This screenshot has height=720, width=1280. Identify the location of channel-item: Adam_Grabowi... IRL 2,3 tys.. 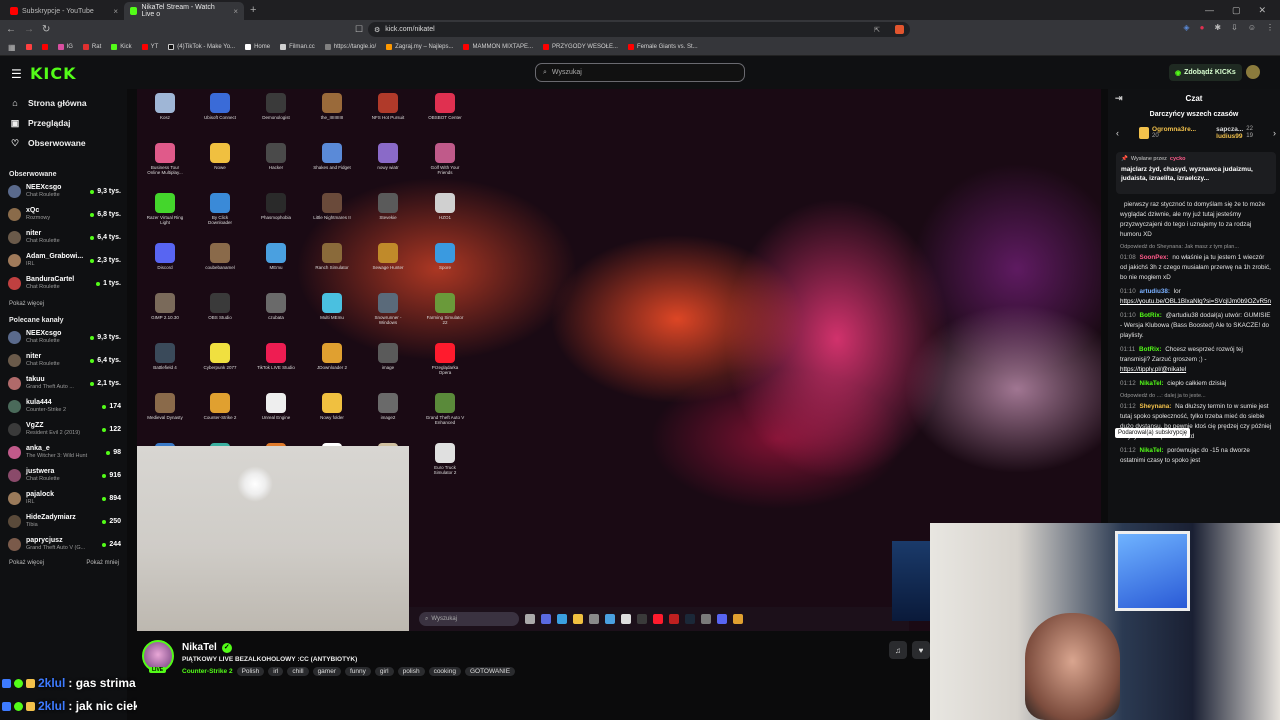
(63, 260).